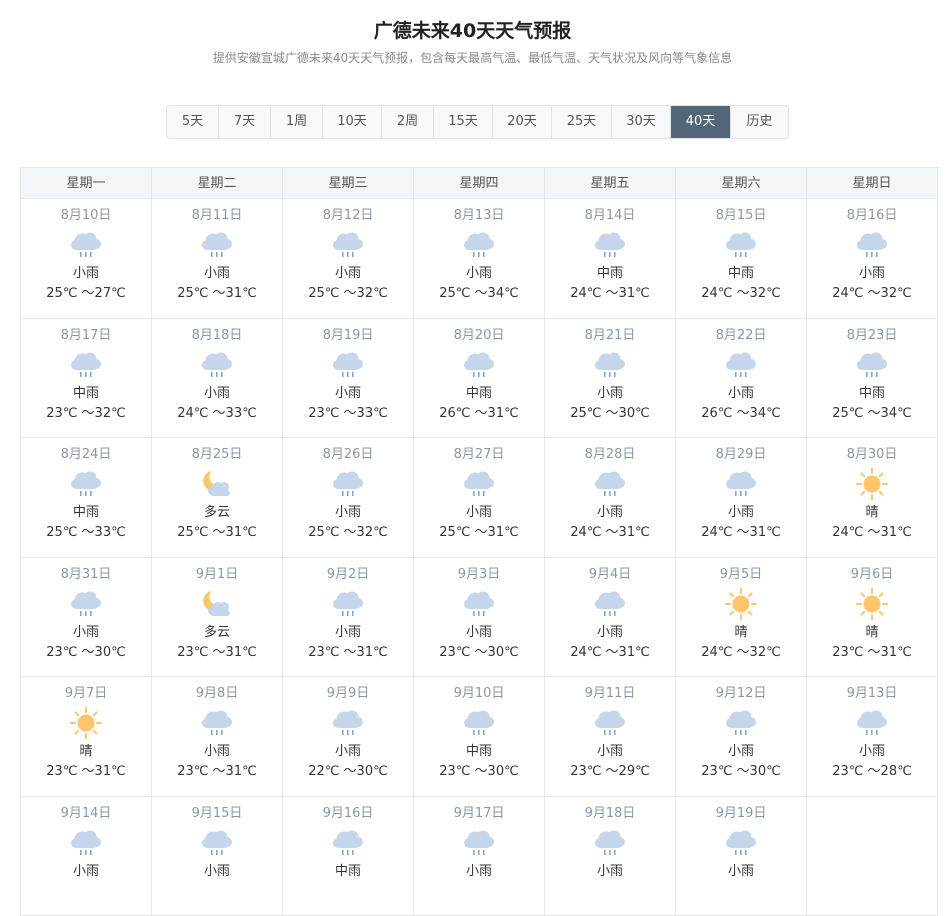 The image size is (945, 916). I want to click on partly-cloudy-night-icon, so click(217, 484).